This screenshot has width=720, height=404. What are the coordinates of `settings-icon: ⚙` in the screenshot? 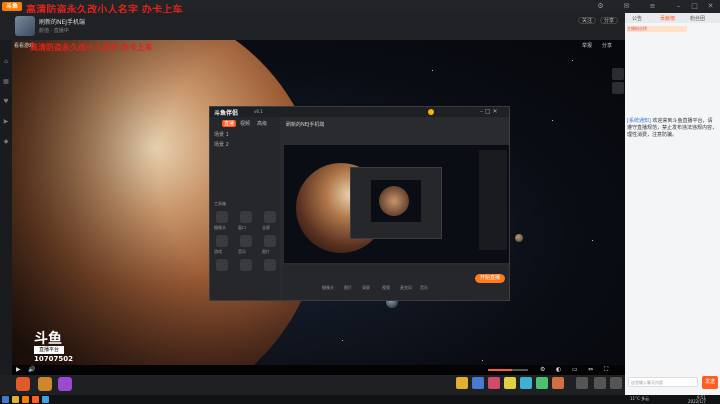 It's located at (600, 6).